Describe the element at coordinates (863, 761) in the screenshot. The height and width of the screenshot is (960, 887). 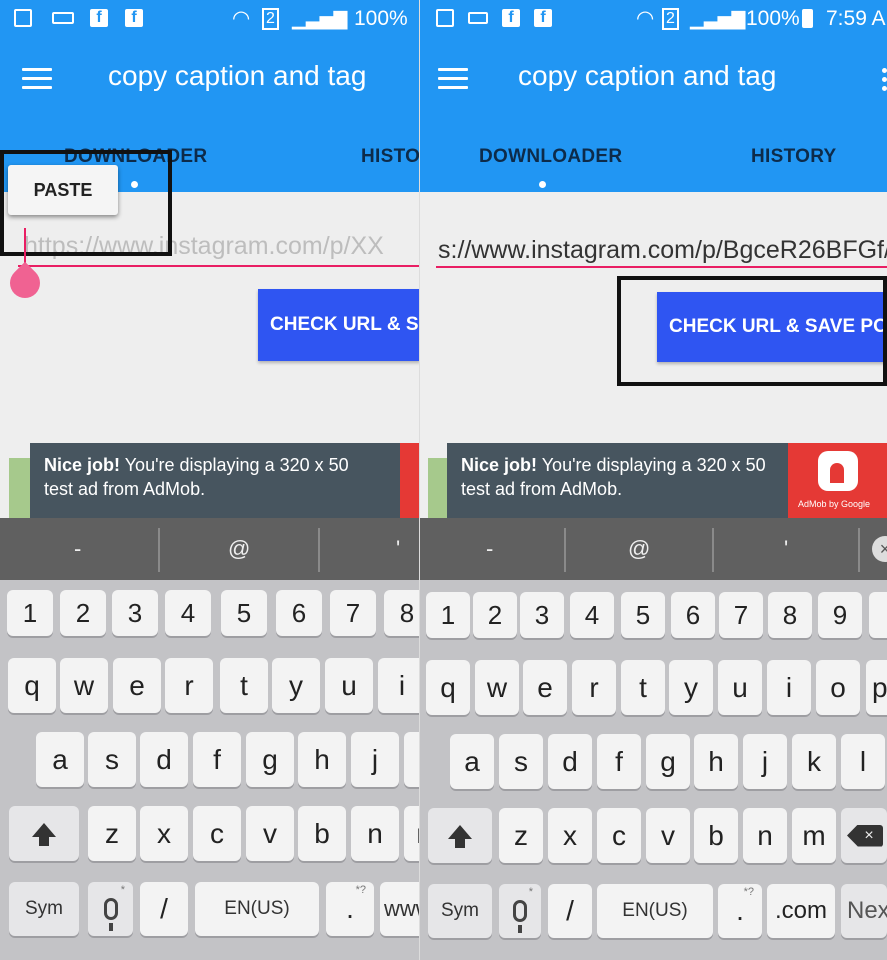
I see `key-l: l` at that location.